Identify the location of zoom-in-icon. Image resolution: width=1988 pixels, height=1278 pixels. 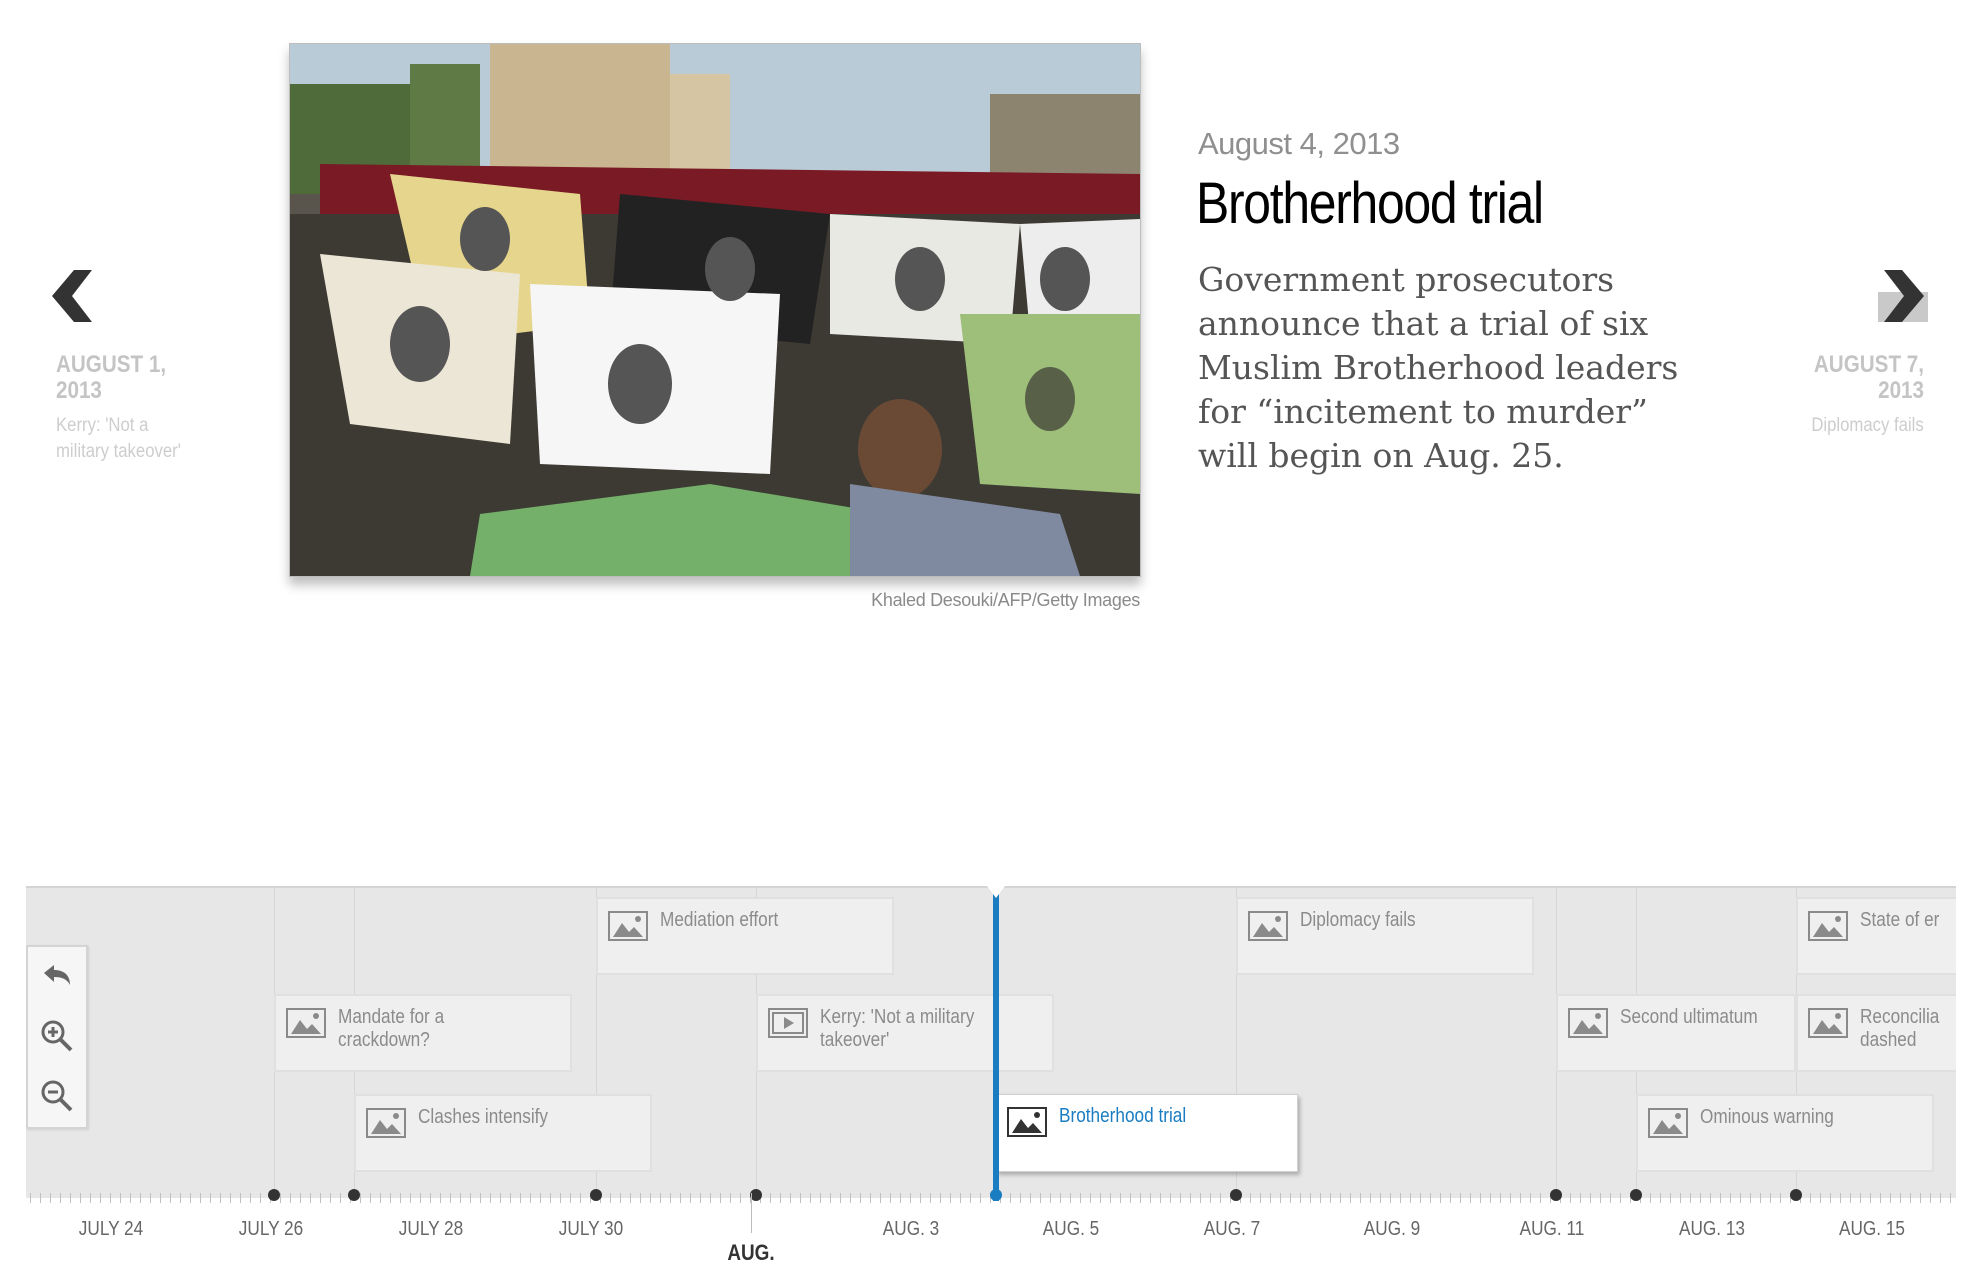
(57, 1036).